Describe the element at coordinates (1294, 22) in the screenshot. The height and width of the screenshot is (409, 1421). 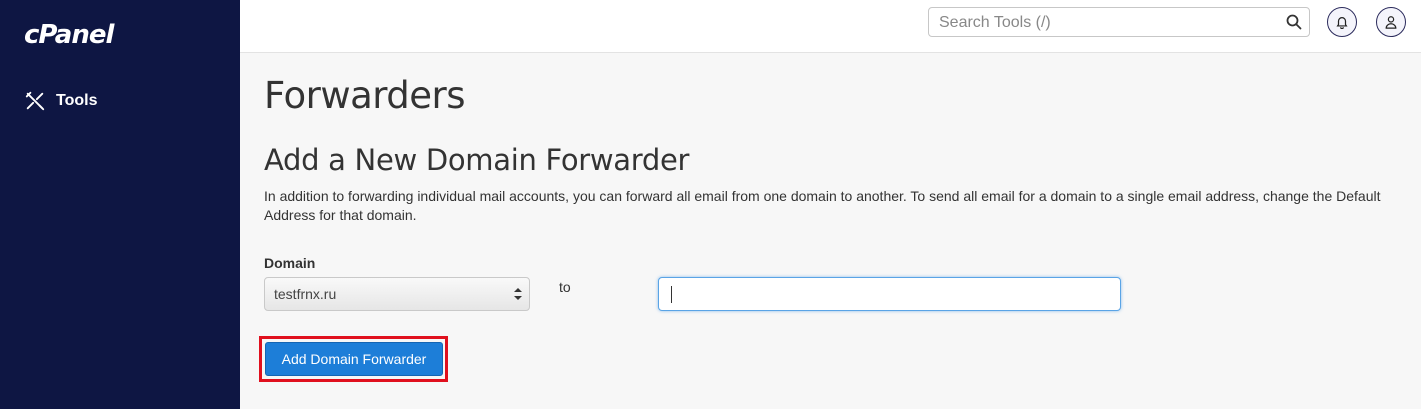
I see `search-icon` at that location.